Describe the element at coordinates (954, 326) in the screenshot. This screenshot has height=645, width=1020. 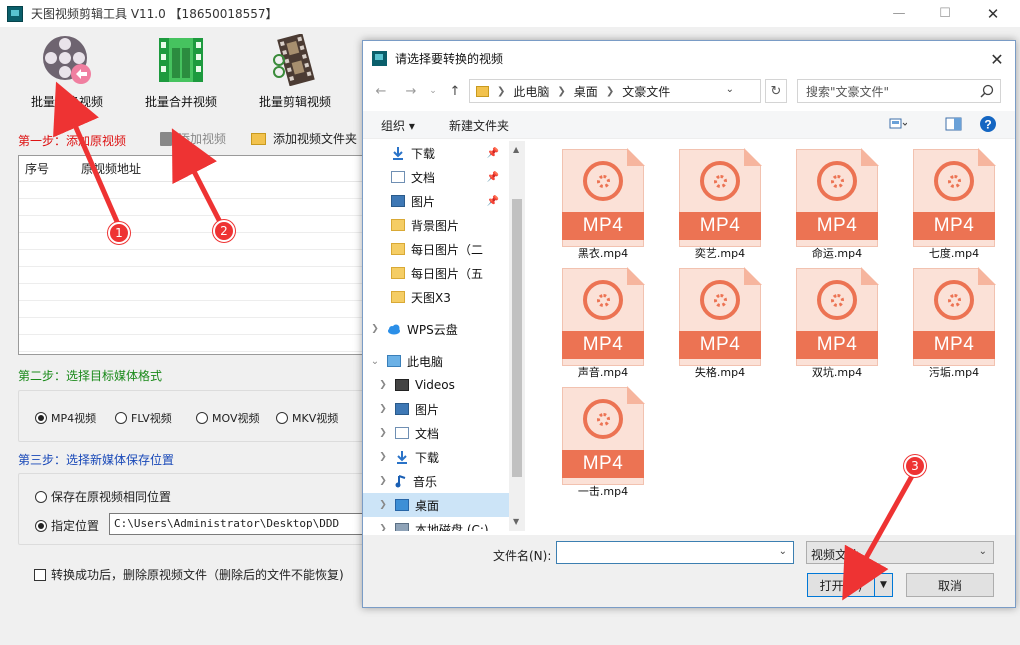
I see `file-item: MP4 污垢.mp4` at that location.